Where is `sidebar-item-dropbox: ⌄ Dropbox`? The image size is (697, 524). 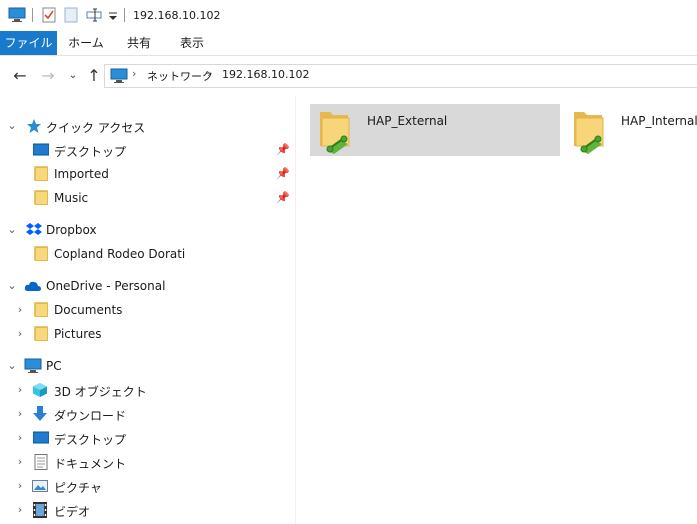 sidebar-item-dropbox: ⌄ Dropbox is located at coordinates (147, 230).